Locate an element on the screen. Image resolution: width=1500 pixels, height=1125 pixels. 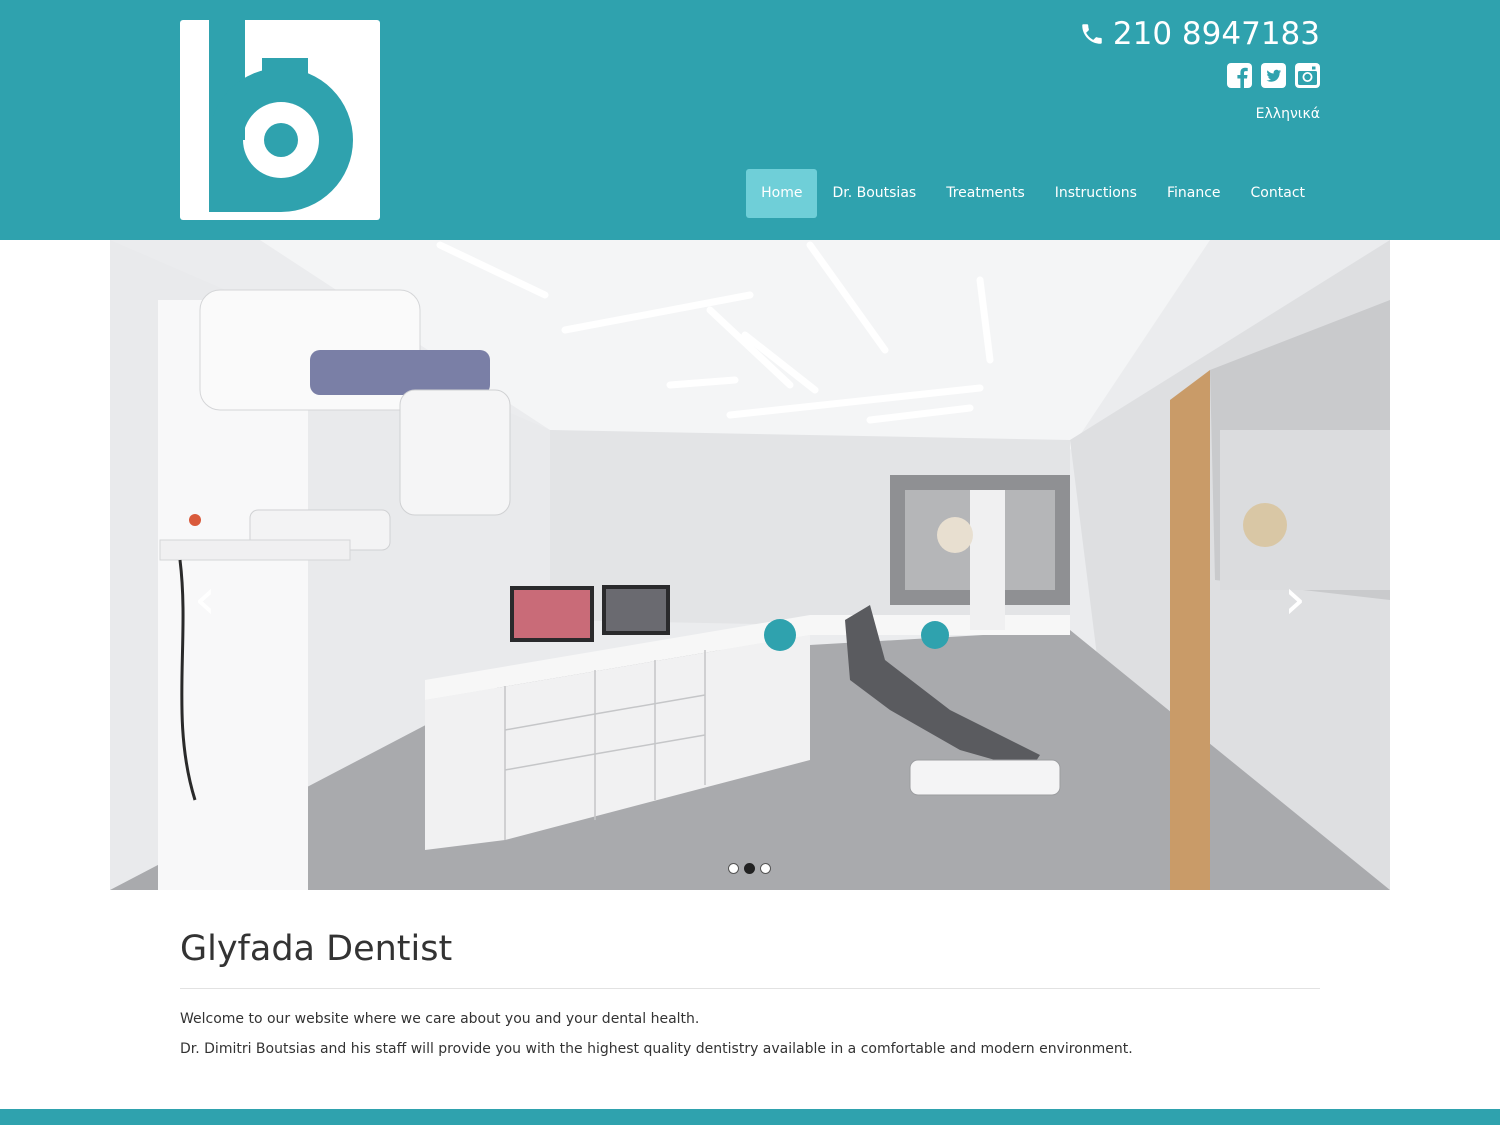
nav-item-dr-boutsias: Dr. Boutsias is located at coordinates (874, 193).